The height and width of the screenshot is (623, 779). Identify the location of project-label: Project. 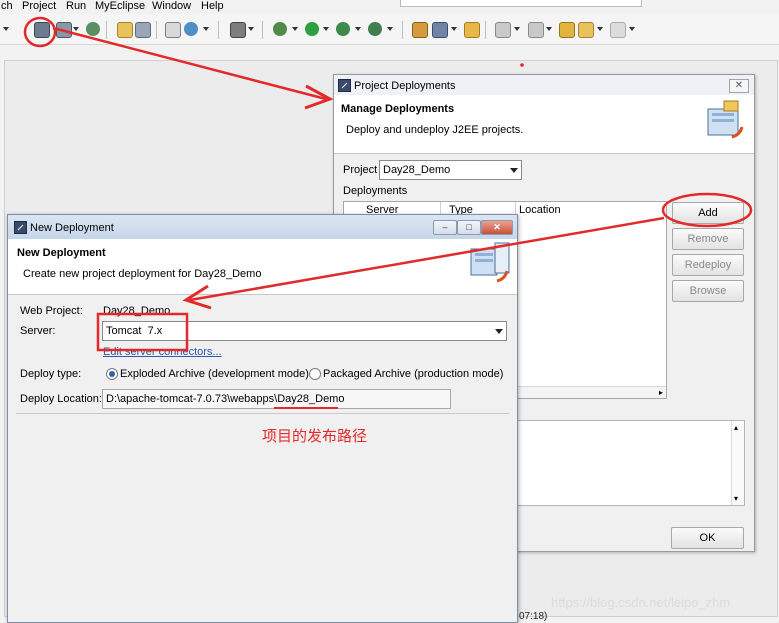
(360, 170).